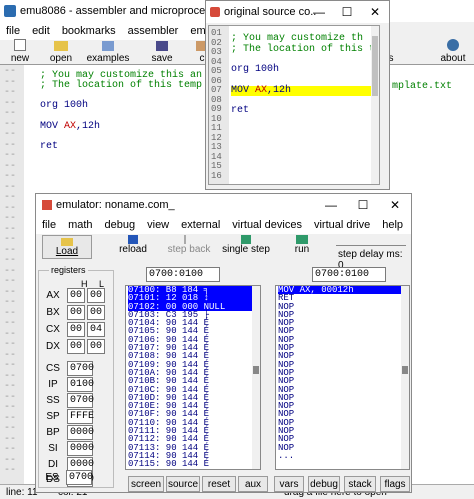  What do you see at coordinates (70, 126) in the screenshot?
I see `editor-line-6: MOV AX,12h` at bounding box center [70, 126].